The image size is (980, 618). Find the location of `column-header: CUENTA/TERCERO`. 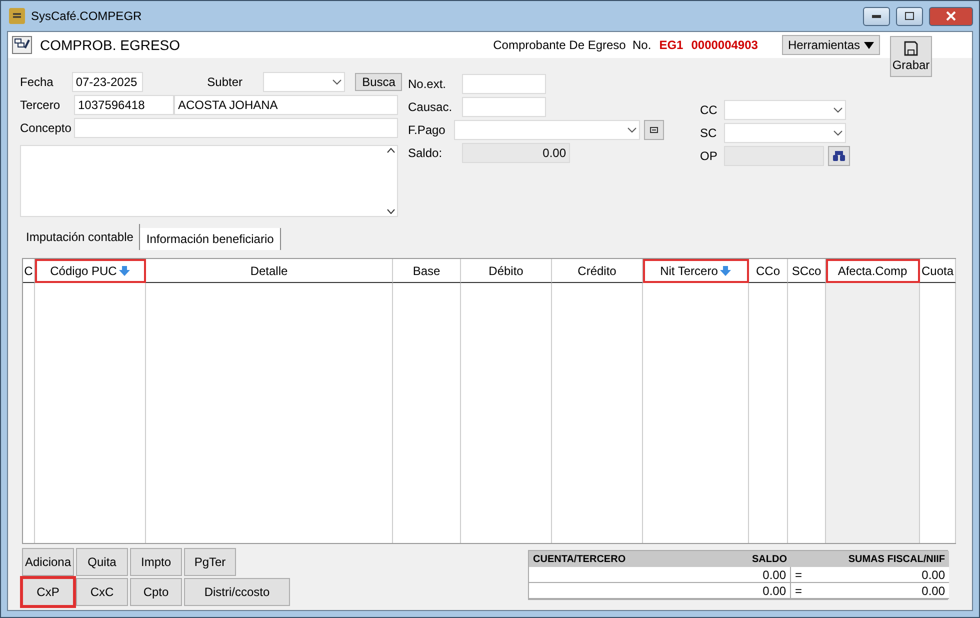

column-header: CUENTA/TERCERO is located at coordinates (604, 559).